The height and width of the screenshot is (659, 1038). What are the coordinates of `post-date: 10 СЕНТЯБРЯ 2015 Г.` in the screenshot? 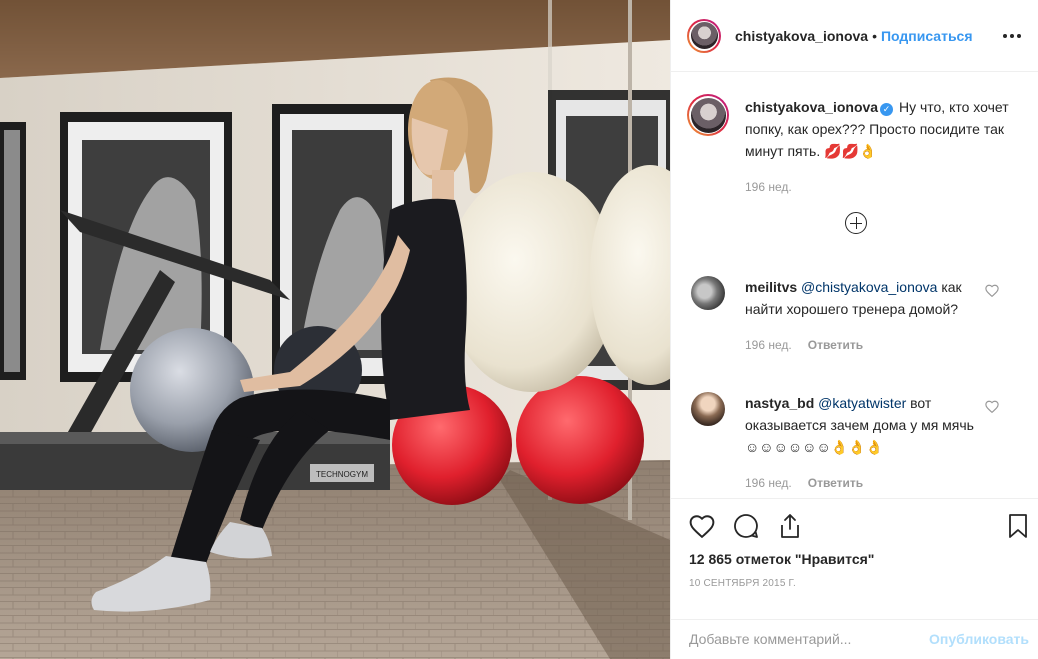 It's located at (742, 583).